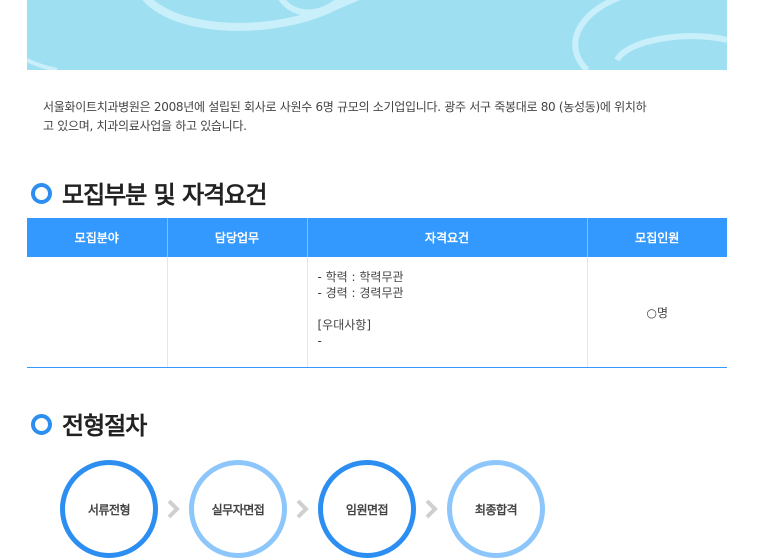 The height and width of the screenshot is (560, 778). Describe the element at coordinates (360, 277) in the screenshot. I see `req-education: - 학력 : 학력무관` at that location.